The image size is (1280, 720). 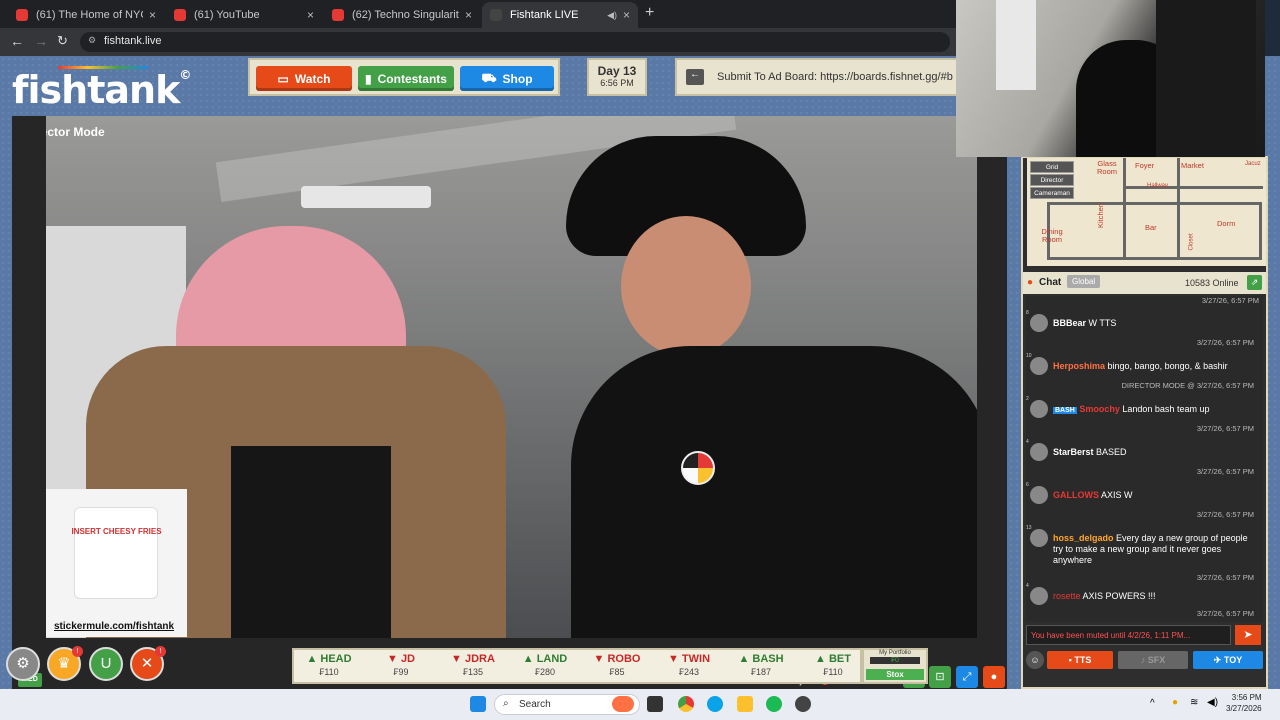 I want to click on medicine-wheel-pendant, so click(x=698, y=468).